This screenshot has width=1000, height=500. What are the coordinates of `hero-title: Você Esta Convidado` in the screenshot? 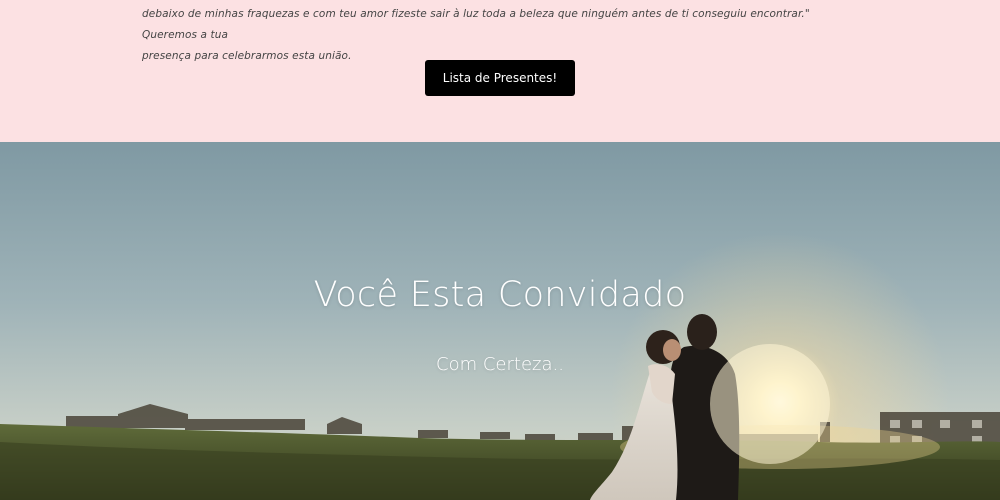 It's located at (500, 295).